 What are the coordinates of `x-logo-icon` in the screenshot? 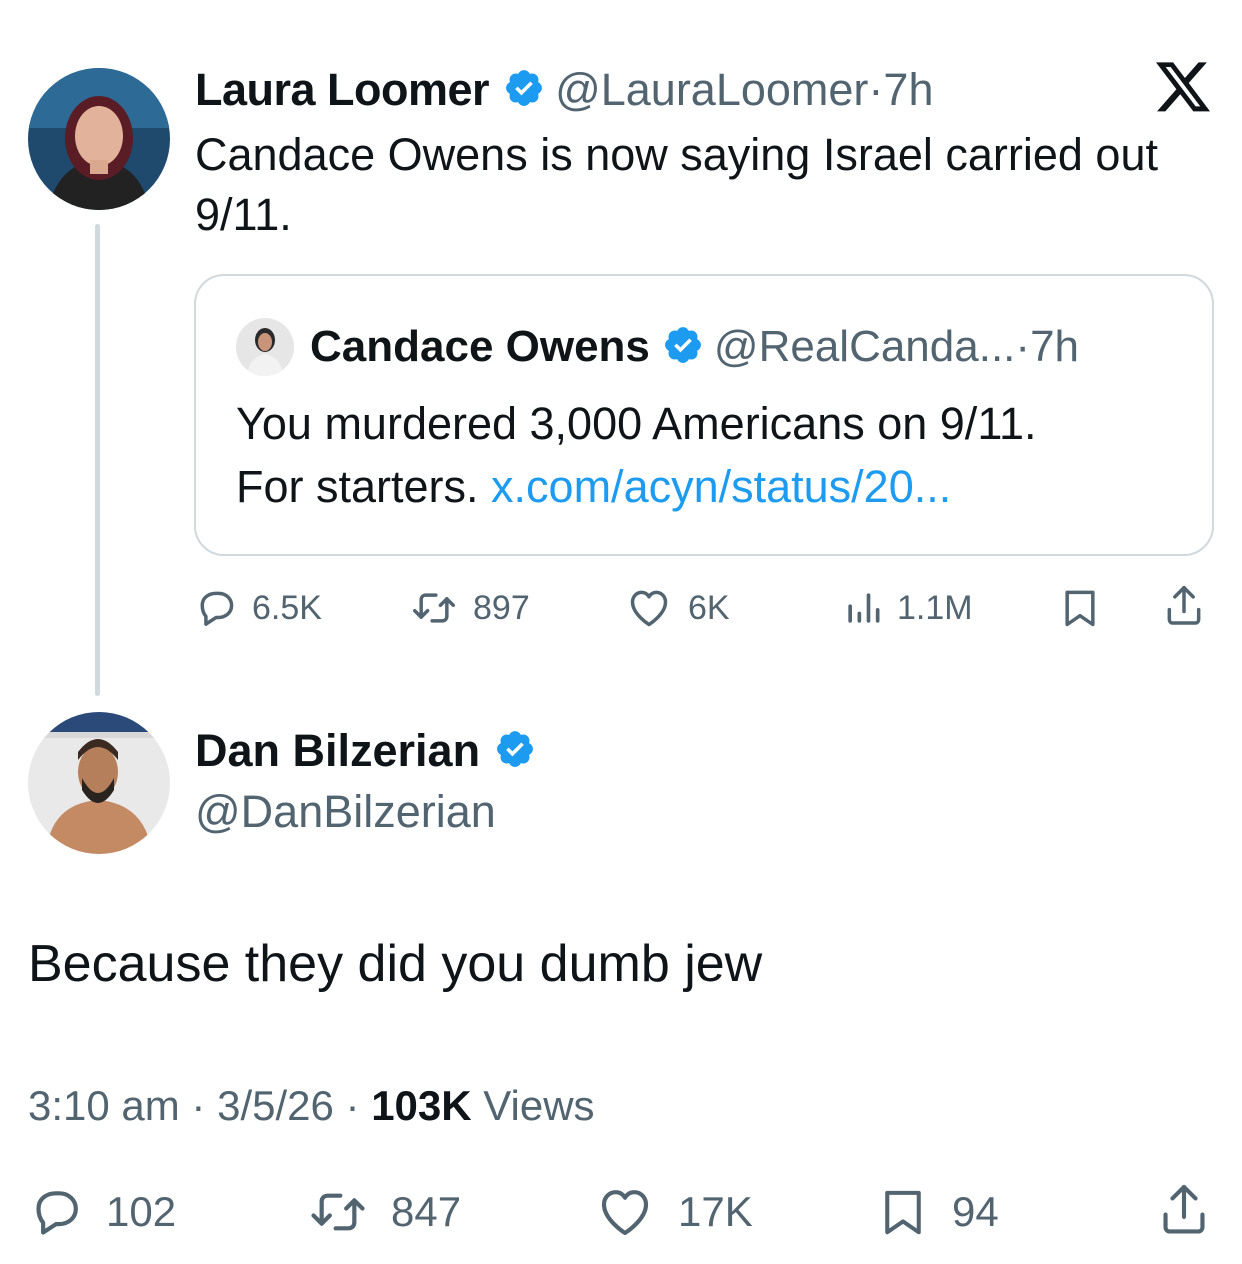 It's located at (1184, 88).